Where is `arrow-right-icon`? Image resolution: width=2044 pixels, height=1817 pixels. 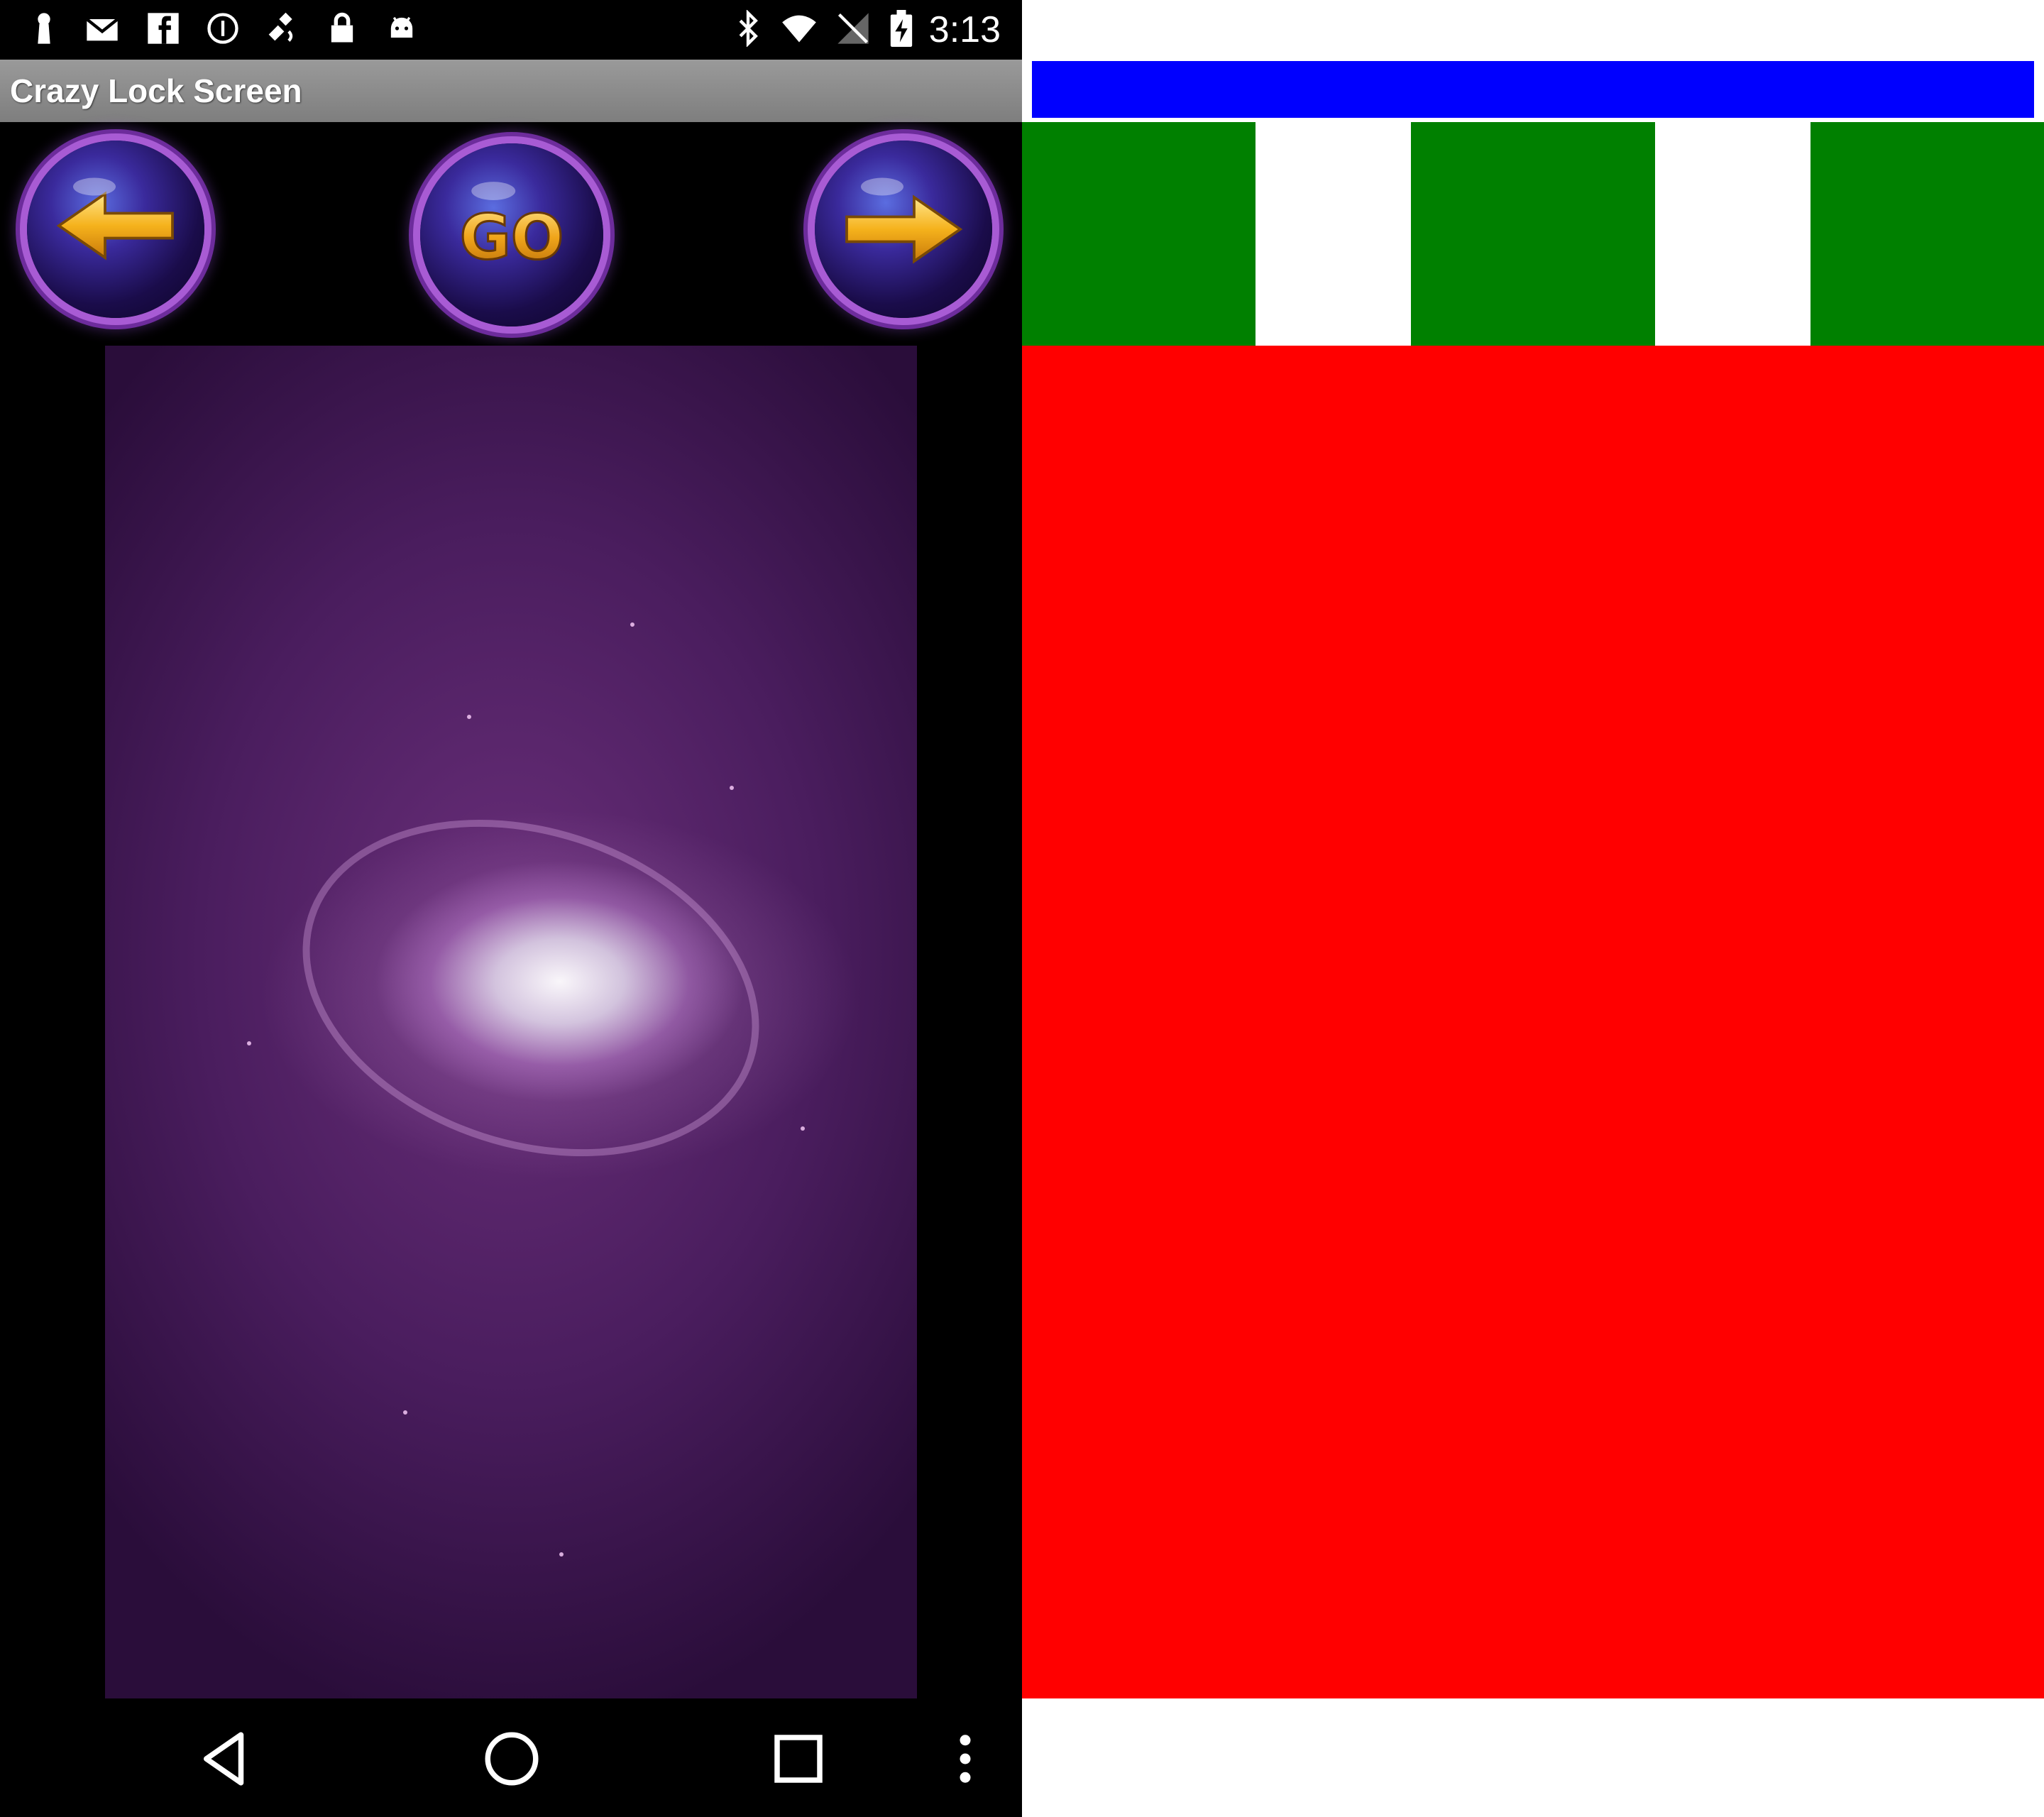 arrow-right-icon is located at coordinates (904, 220).